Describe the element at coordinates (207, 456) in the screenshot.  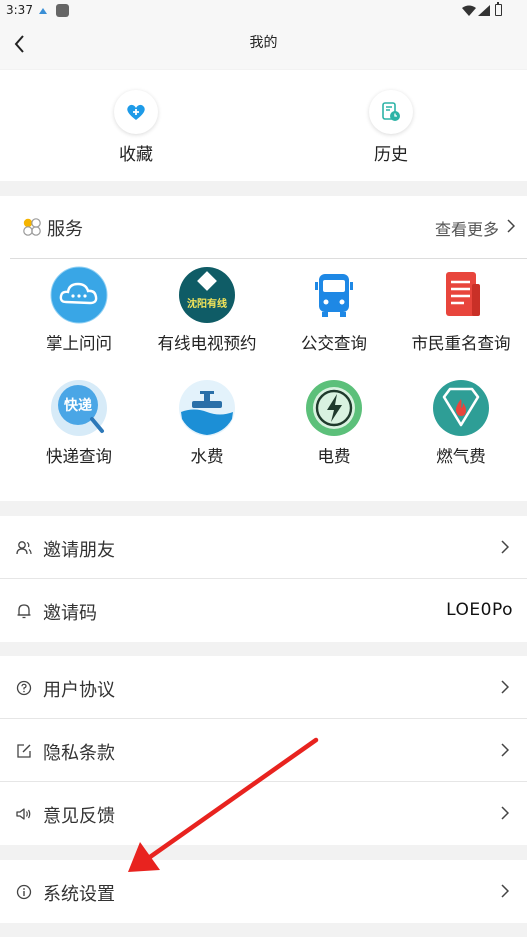
I see `service-label: 水费` at that location.